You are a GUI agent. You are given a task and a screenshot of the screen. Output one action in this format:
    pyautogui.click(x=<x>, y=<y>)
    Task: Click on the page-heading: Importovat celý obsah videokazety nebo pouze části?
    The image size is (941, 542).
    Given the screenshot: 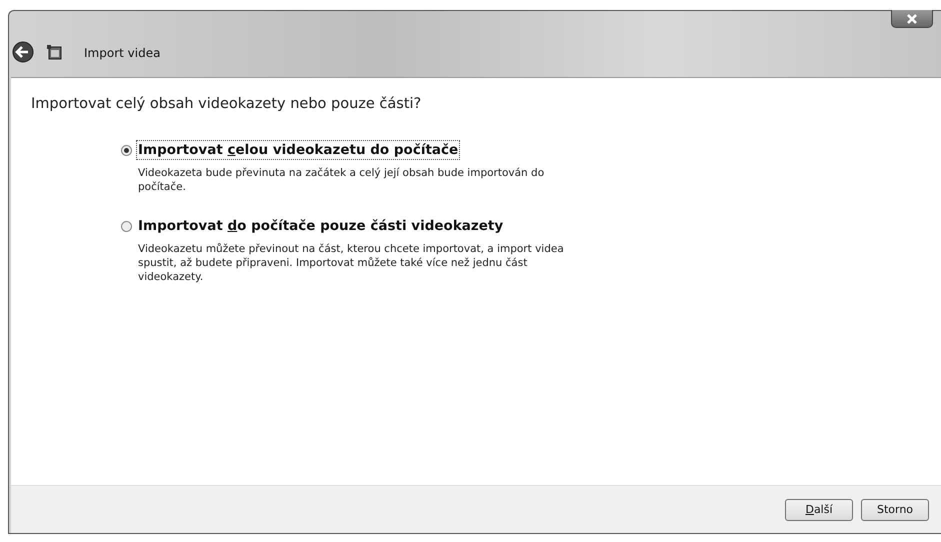 What is the action you would take?
    pyautogui.click(x=226, y=104)
    